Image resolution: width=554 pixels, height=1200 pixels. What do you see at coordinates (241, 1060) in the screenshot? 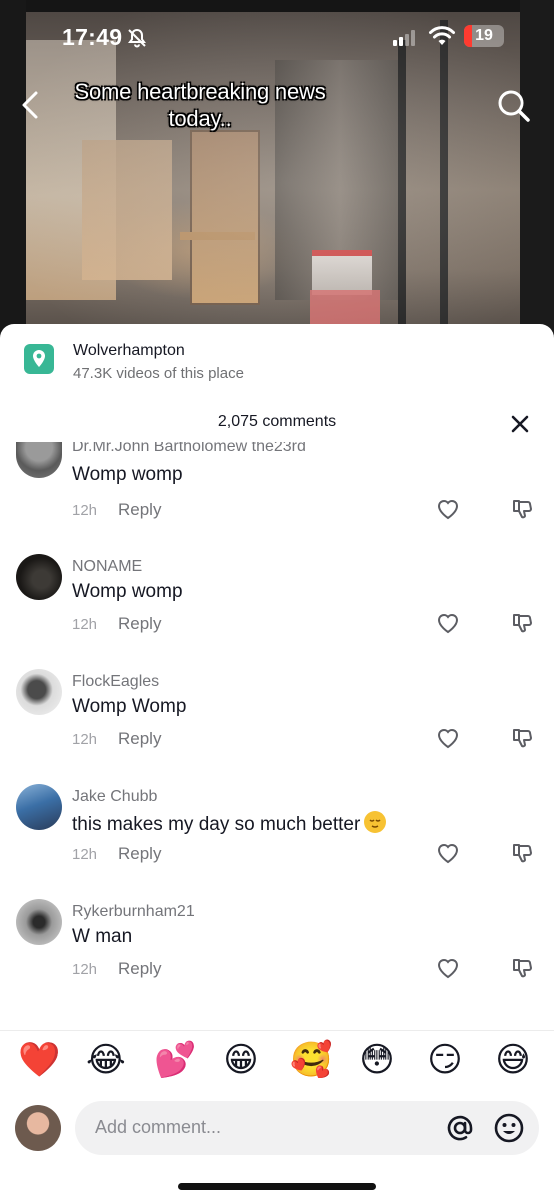
I see `grinning-emoji: 😁` at bounding box center [241, 1060].